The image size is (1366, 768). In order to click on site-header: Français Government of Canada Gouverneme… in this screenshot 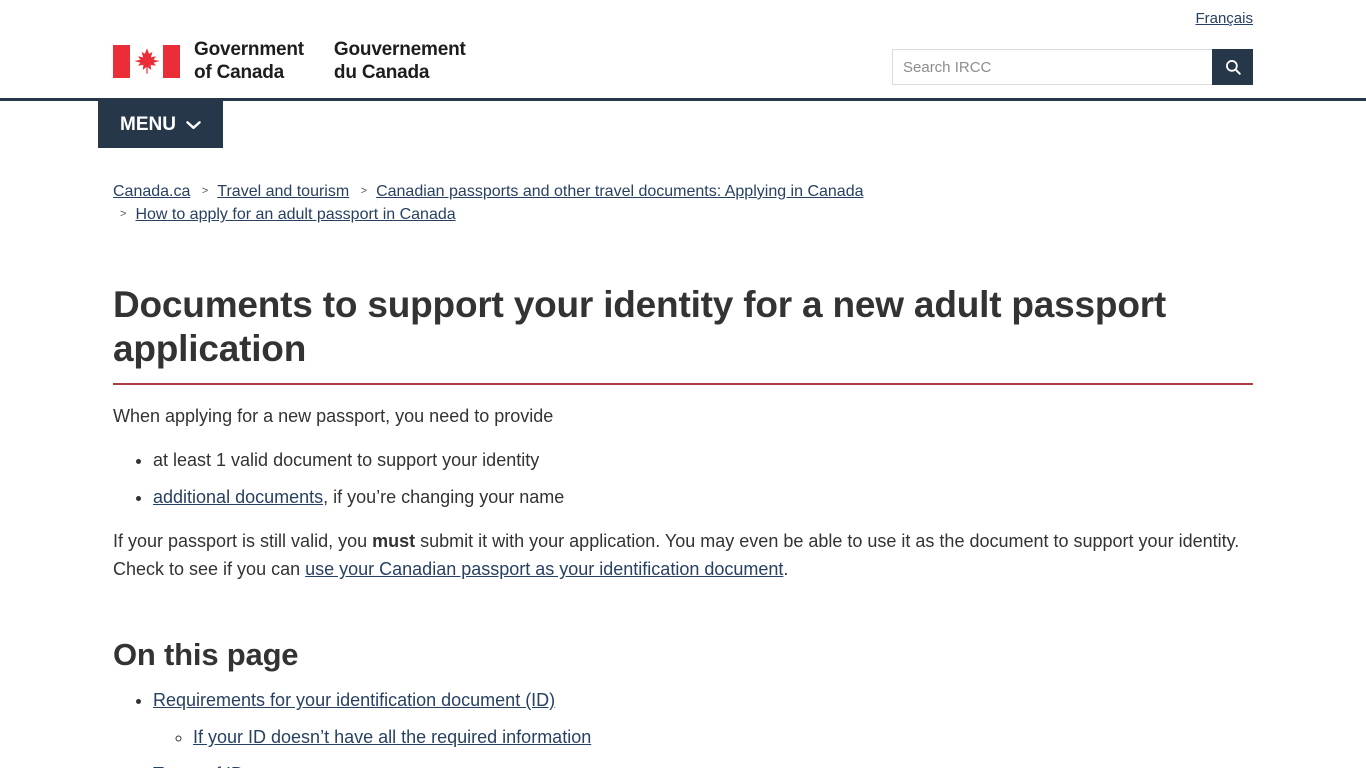, I will do `click(683, 50)`.